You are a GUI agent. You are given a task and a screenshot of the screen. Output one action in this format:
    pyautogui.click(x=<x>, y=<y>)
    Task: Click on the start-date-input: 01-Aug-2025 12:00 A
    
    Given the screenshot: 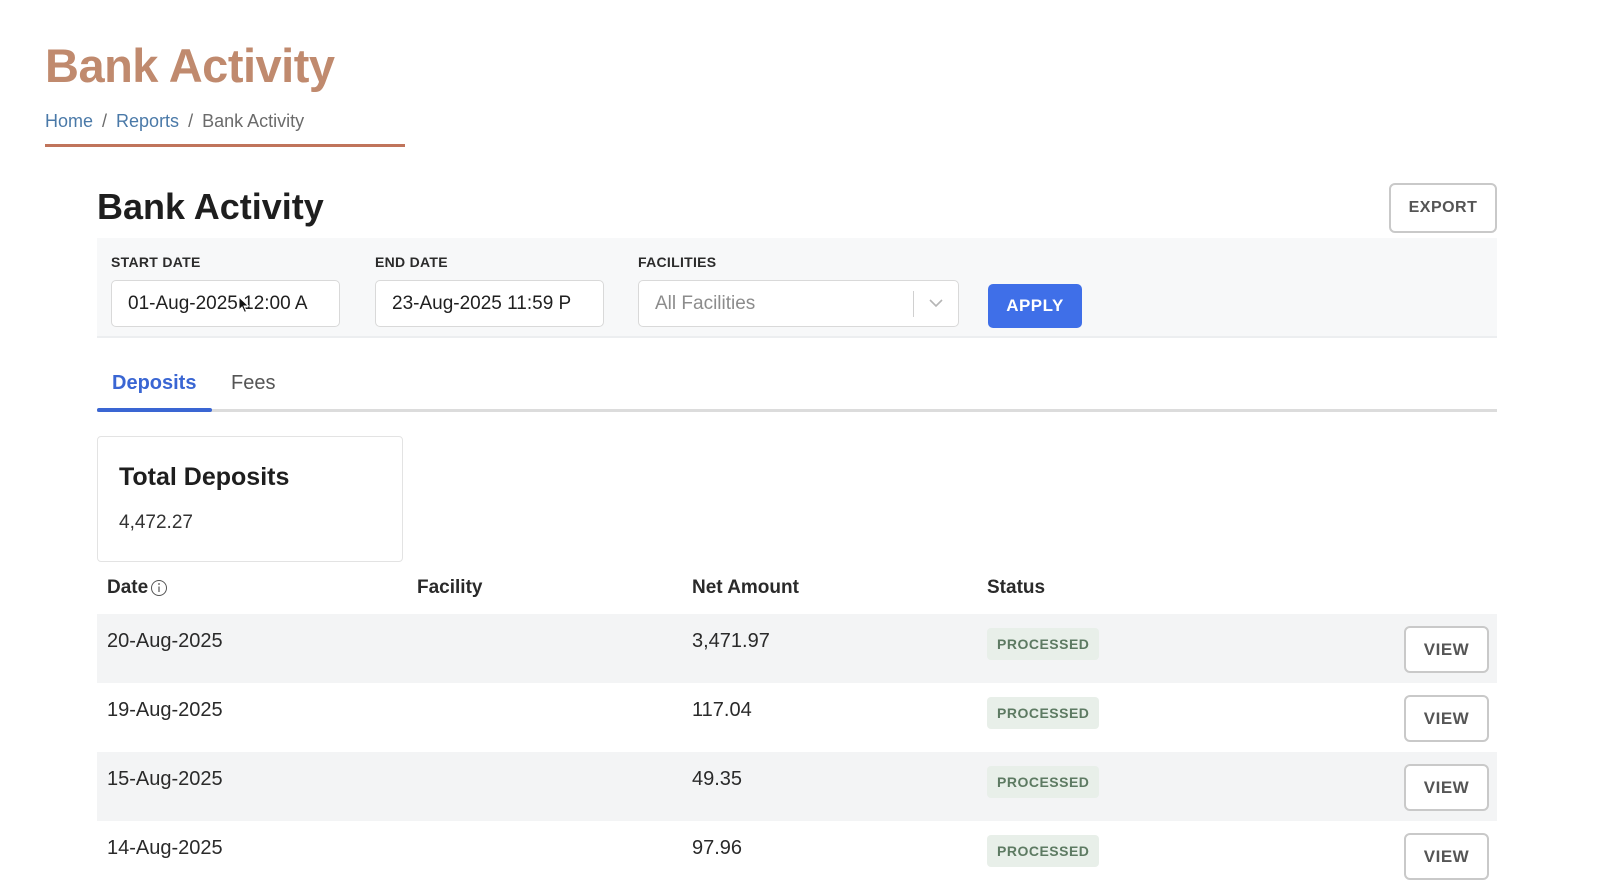 What is the action you would take?
    pyautogui.click(x=225, y=303)
    